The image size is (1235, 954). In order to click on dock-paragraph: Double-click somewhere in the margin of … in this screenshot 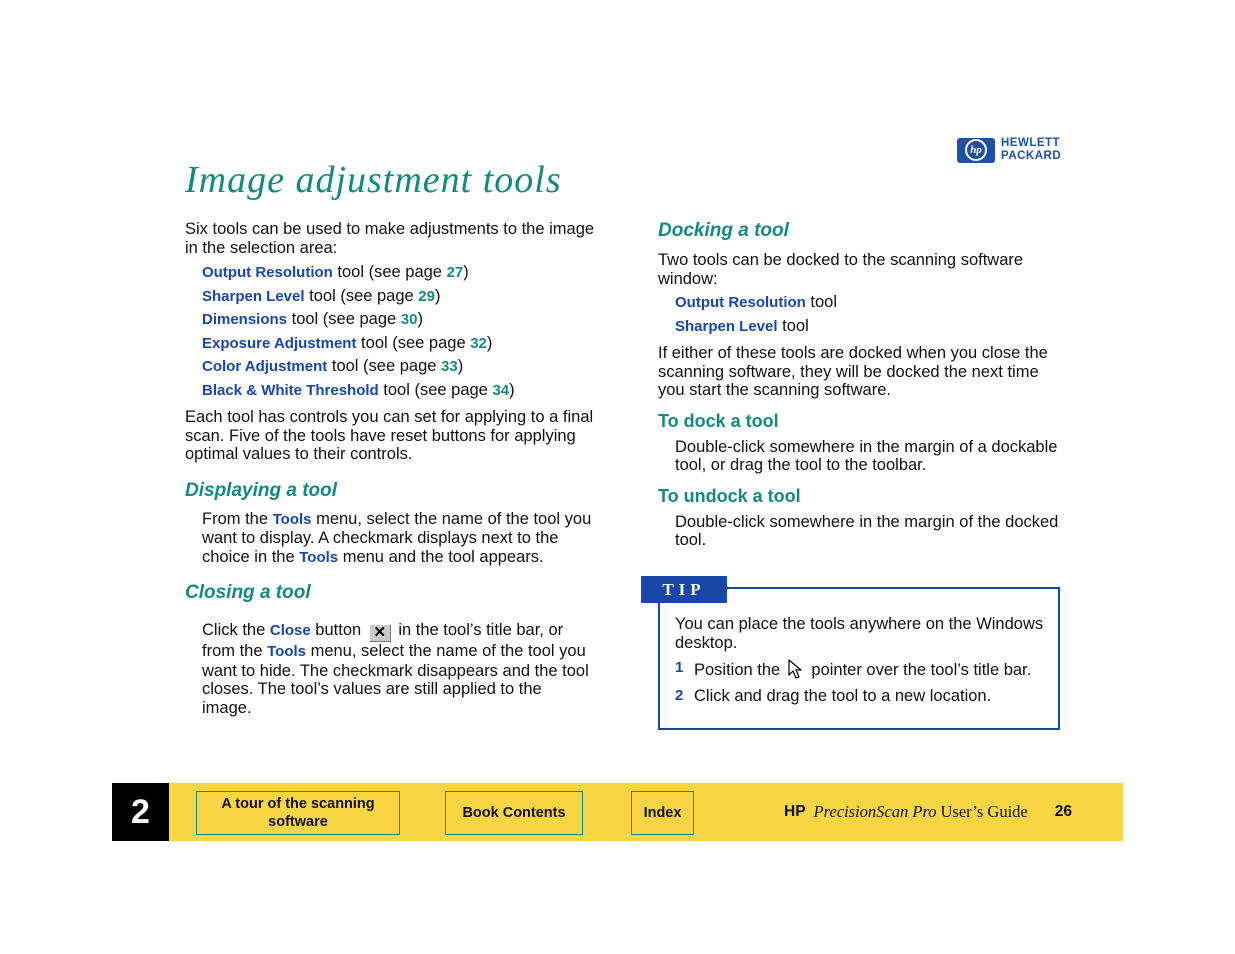, I will do `click(866, 456)`.